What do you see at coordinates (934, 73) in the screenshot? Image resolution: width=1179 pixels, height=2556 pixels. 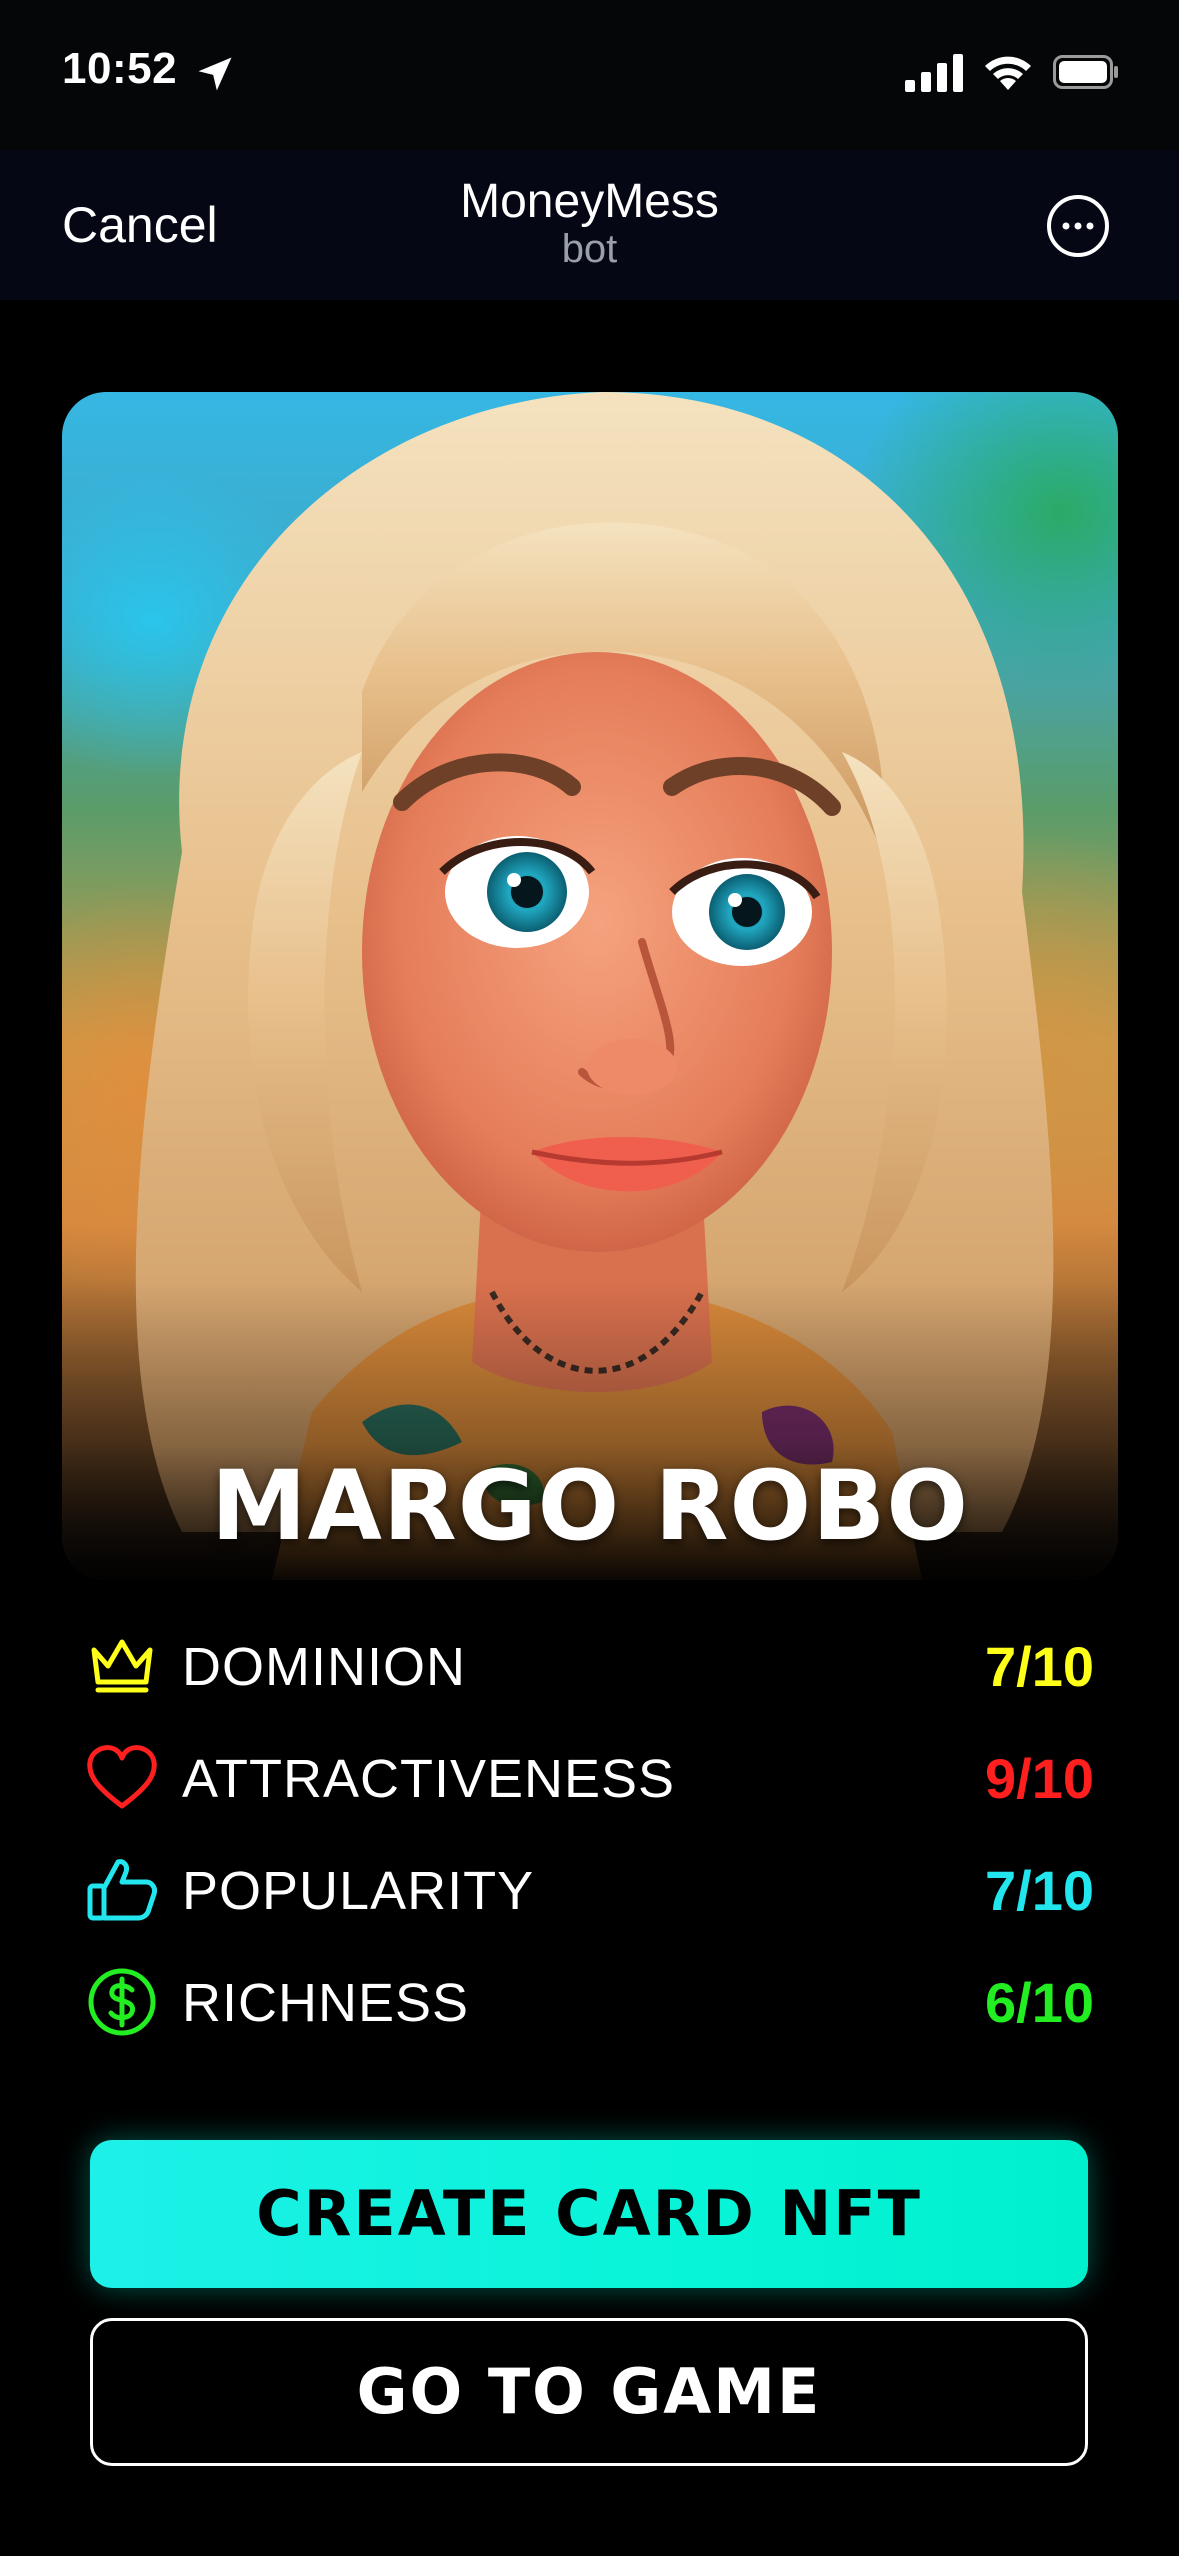 I see `cellular-signal-icon` at bounding box center [934, 73].